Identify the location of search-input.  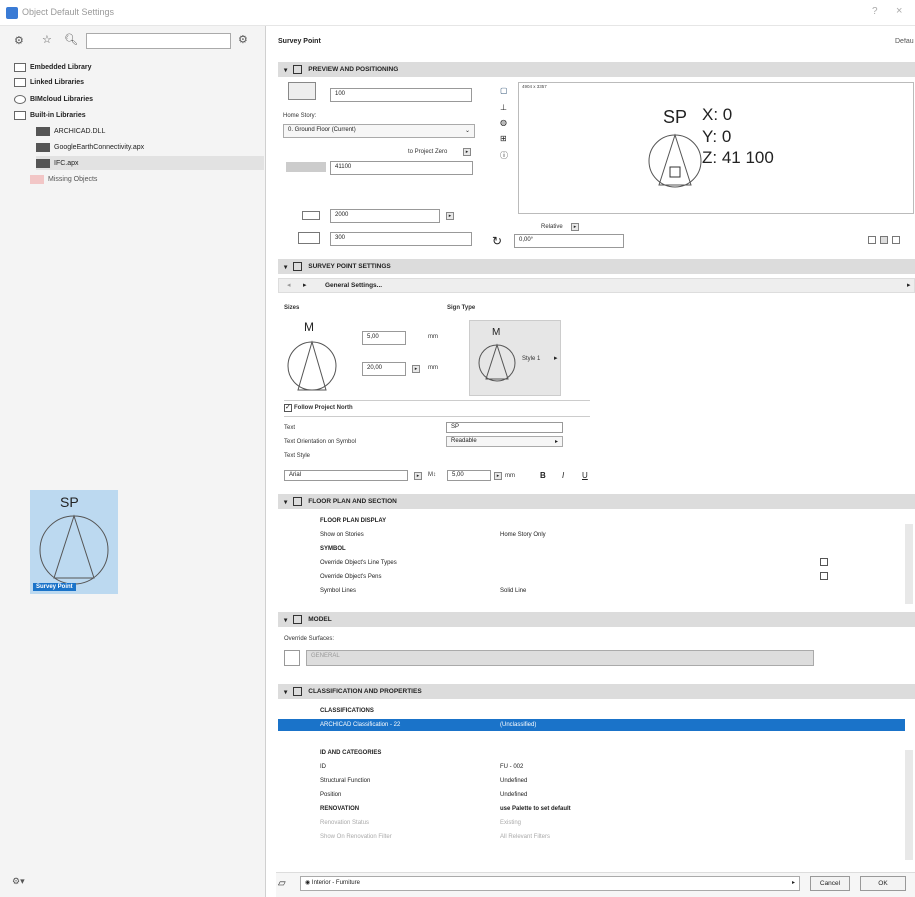
(158, 41).